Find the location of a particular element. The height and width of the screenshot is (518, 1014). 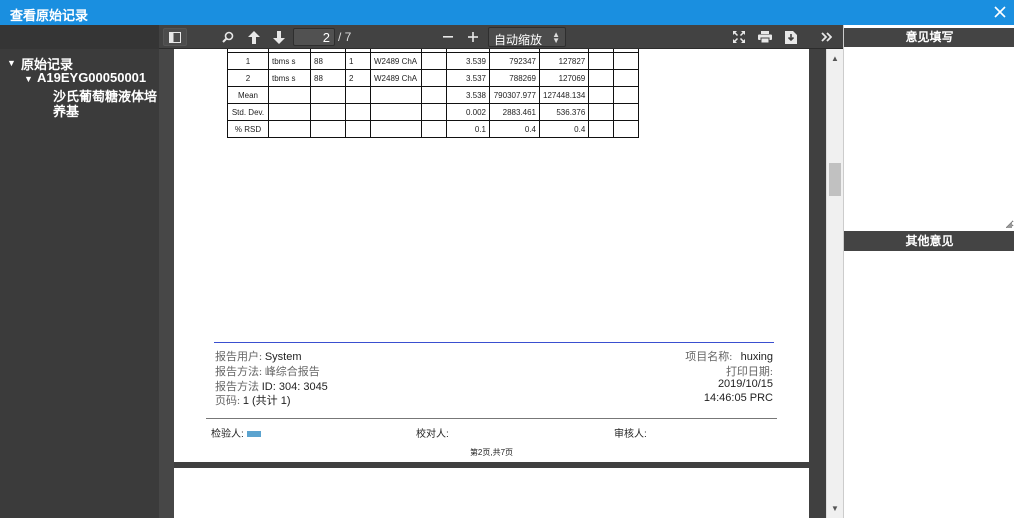

page-number-input is located at coordinates (314, 37).